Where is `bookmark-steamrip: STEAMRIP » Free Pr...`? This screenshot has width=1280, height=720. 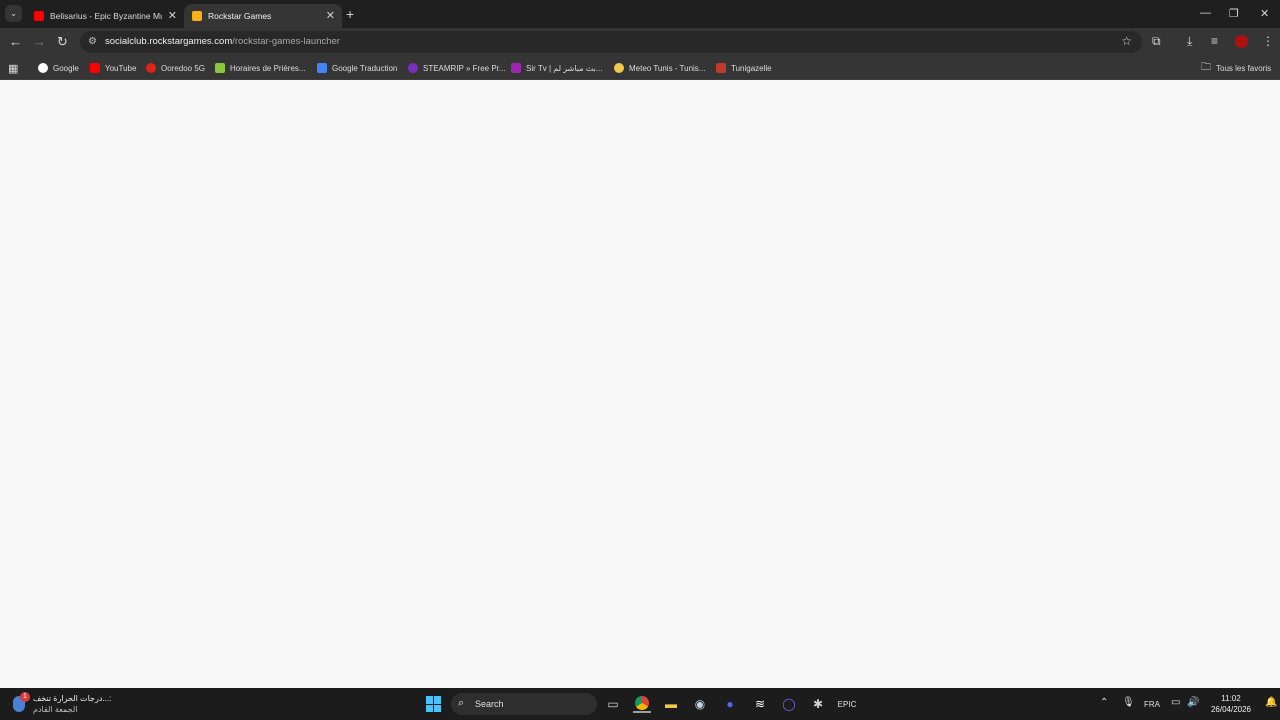 bookmark-steamrip: STEAMRIP » Free Pr... is located at coordinates (457, 68).